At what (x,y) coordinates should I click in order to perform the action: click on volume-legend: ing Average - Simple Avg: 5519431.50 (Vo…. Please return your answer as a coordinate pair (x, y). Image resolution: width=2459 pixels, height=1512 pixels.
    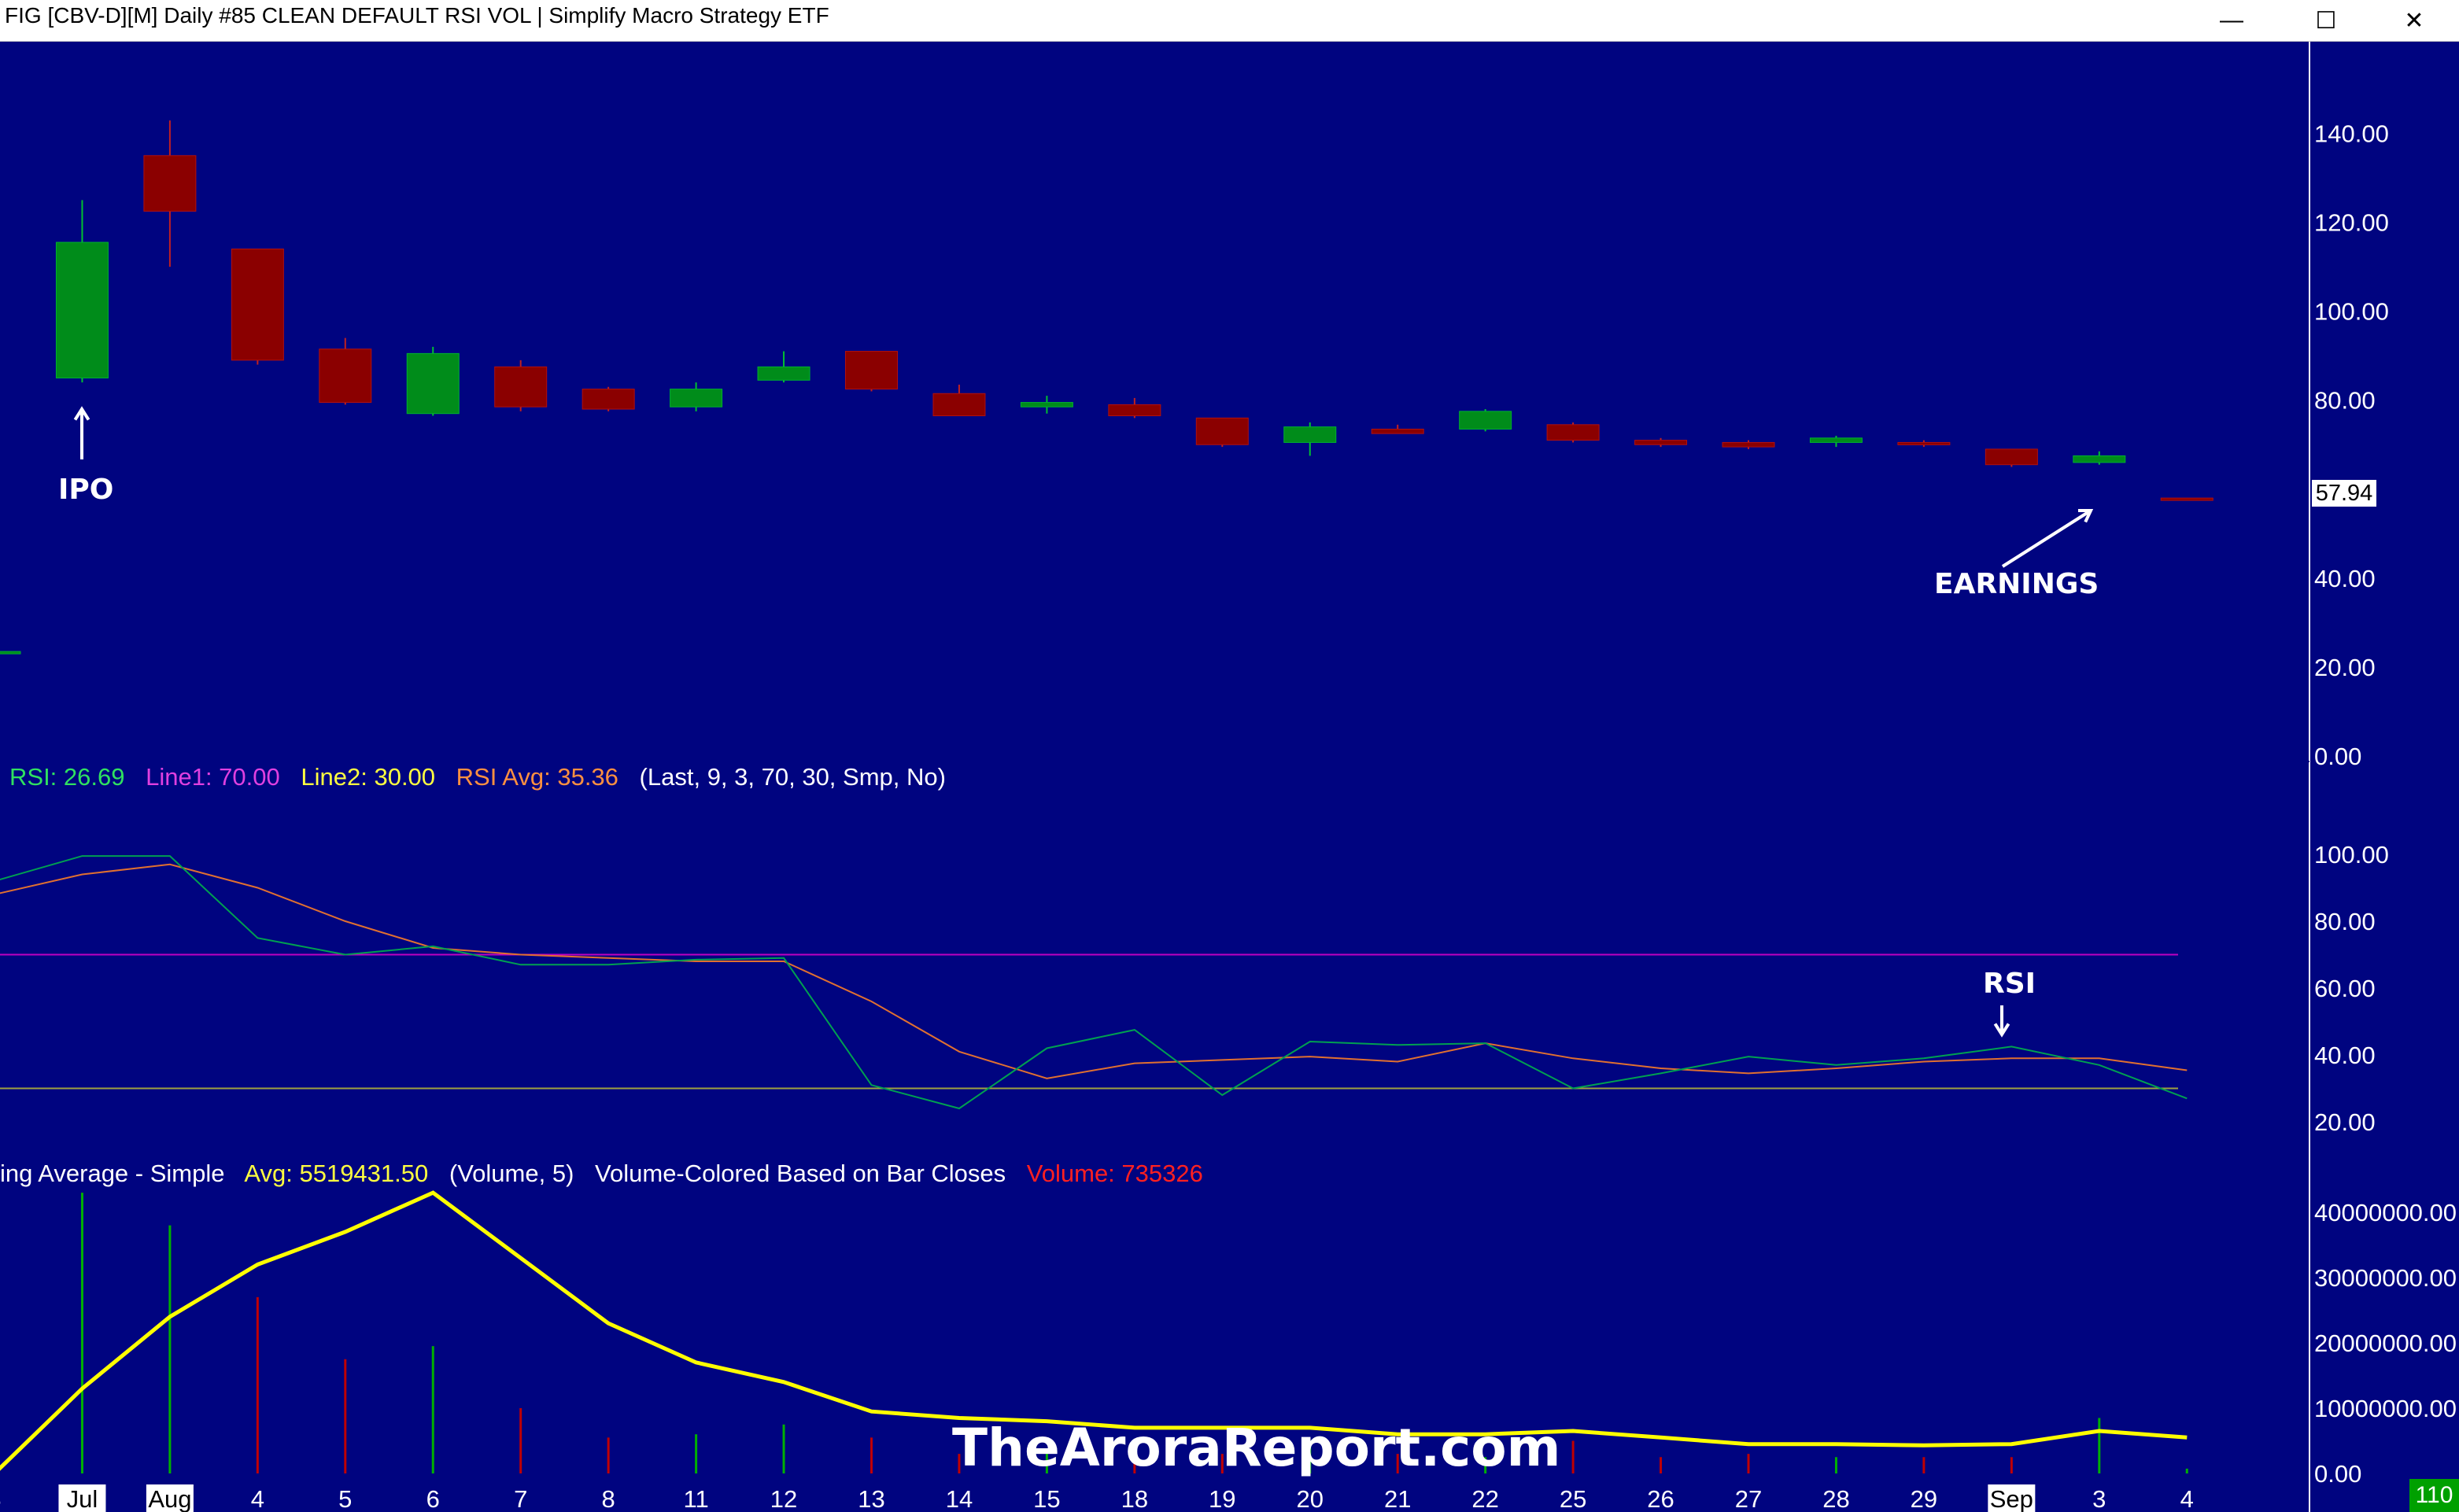
    Looking at the image, I should click on (608, 1174).